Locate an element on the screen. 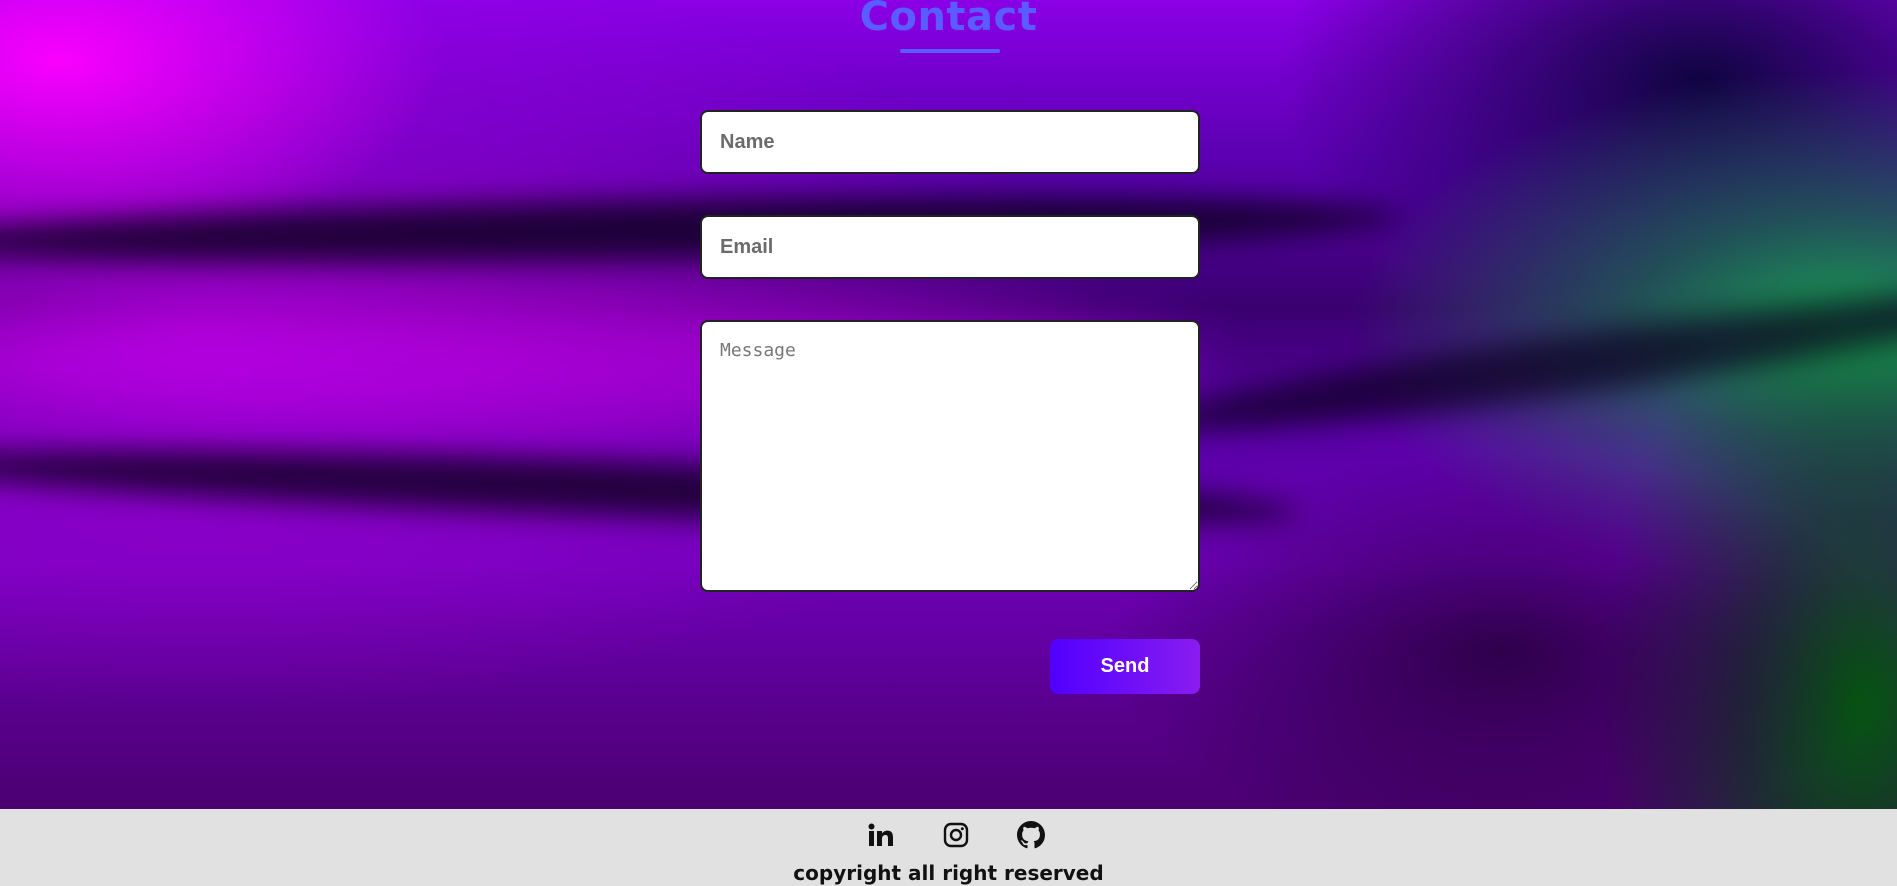 The height and width of the screenshot is (886, 1897). linkedin-icon is located at coordinates (880, 834).